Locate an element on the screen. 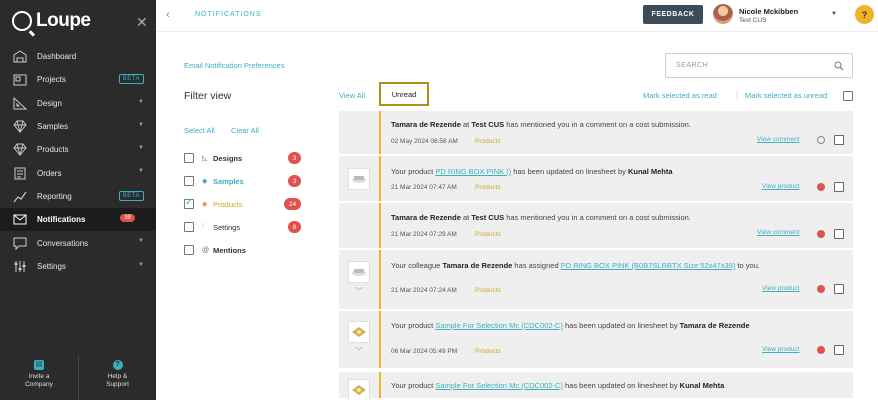 Image resolution: width=878 pixels, height=400 pixels. search-icon is located at coordinates (839, 66).